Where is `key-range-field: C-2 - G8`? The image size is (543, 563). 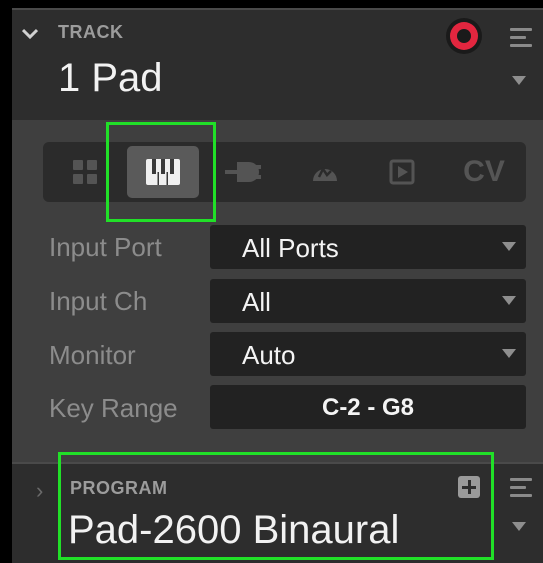 key-range-field: C-2 - G8 is located at coordinates (368, 407).